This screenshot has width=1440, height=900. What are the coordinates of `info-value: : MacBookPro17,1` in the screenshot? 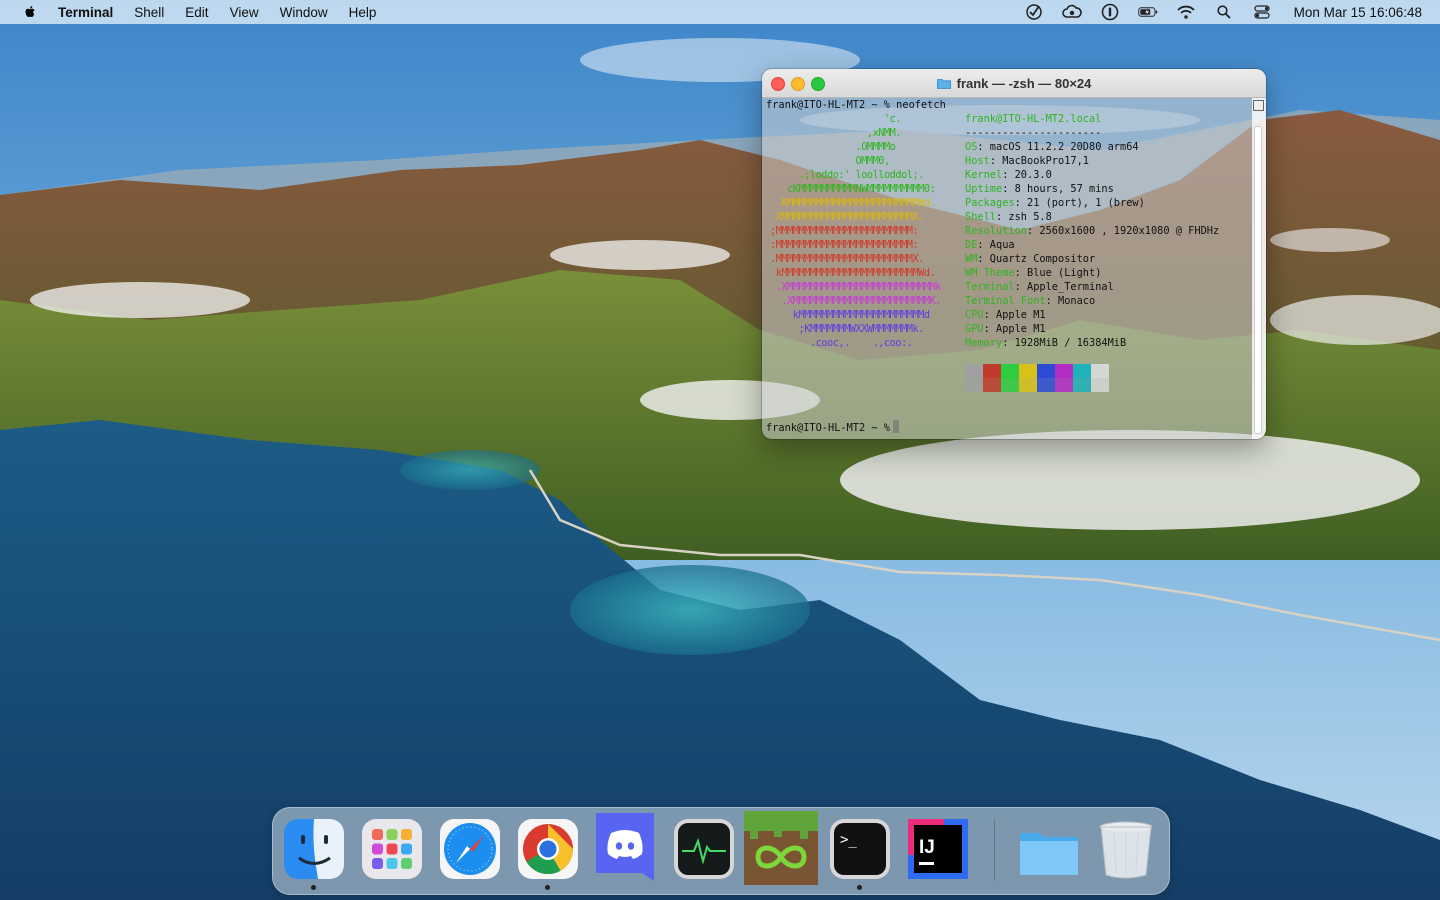 It's located at (1039, 161).